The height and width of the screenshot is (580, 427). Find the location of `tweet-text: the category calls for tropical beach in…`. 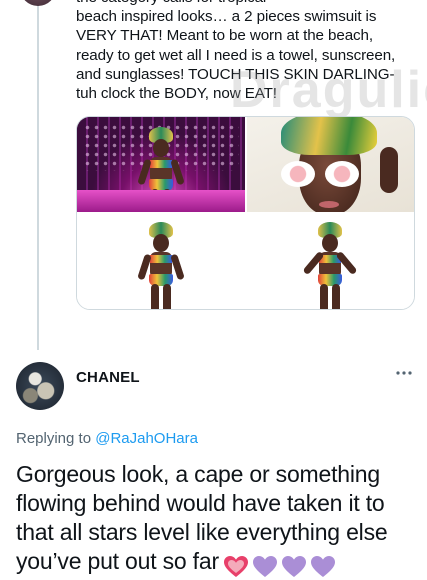

tweet-text: the category calls for tropical beach in… is located at coordinates (246, 51).